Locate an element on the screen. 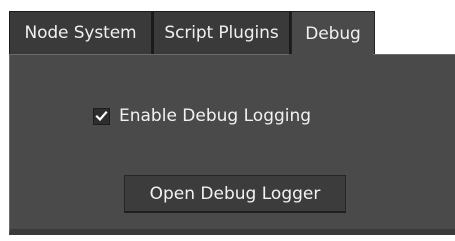 This screenshot has height=241, width=455. enable-debug-logging-label: Enable Debug Logging is located at coordinates (215, 116).